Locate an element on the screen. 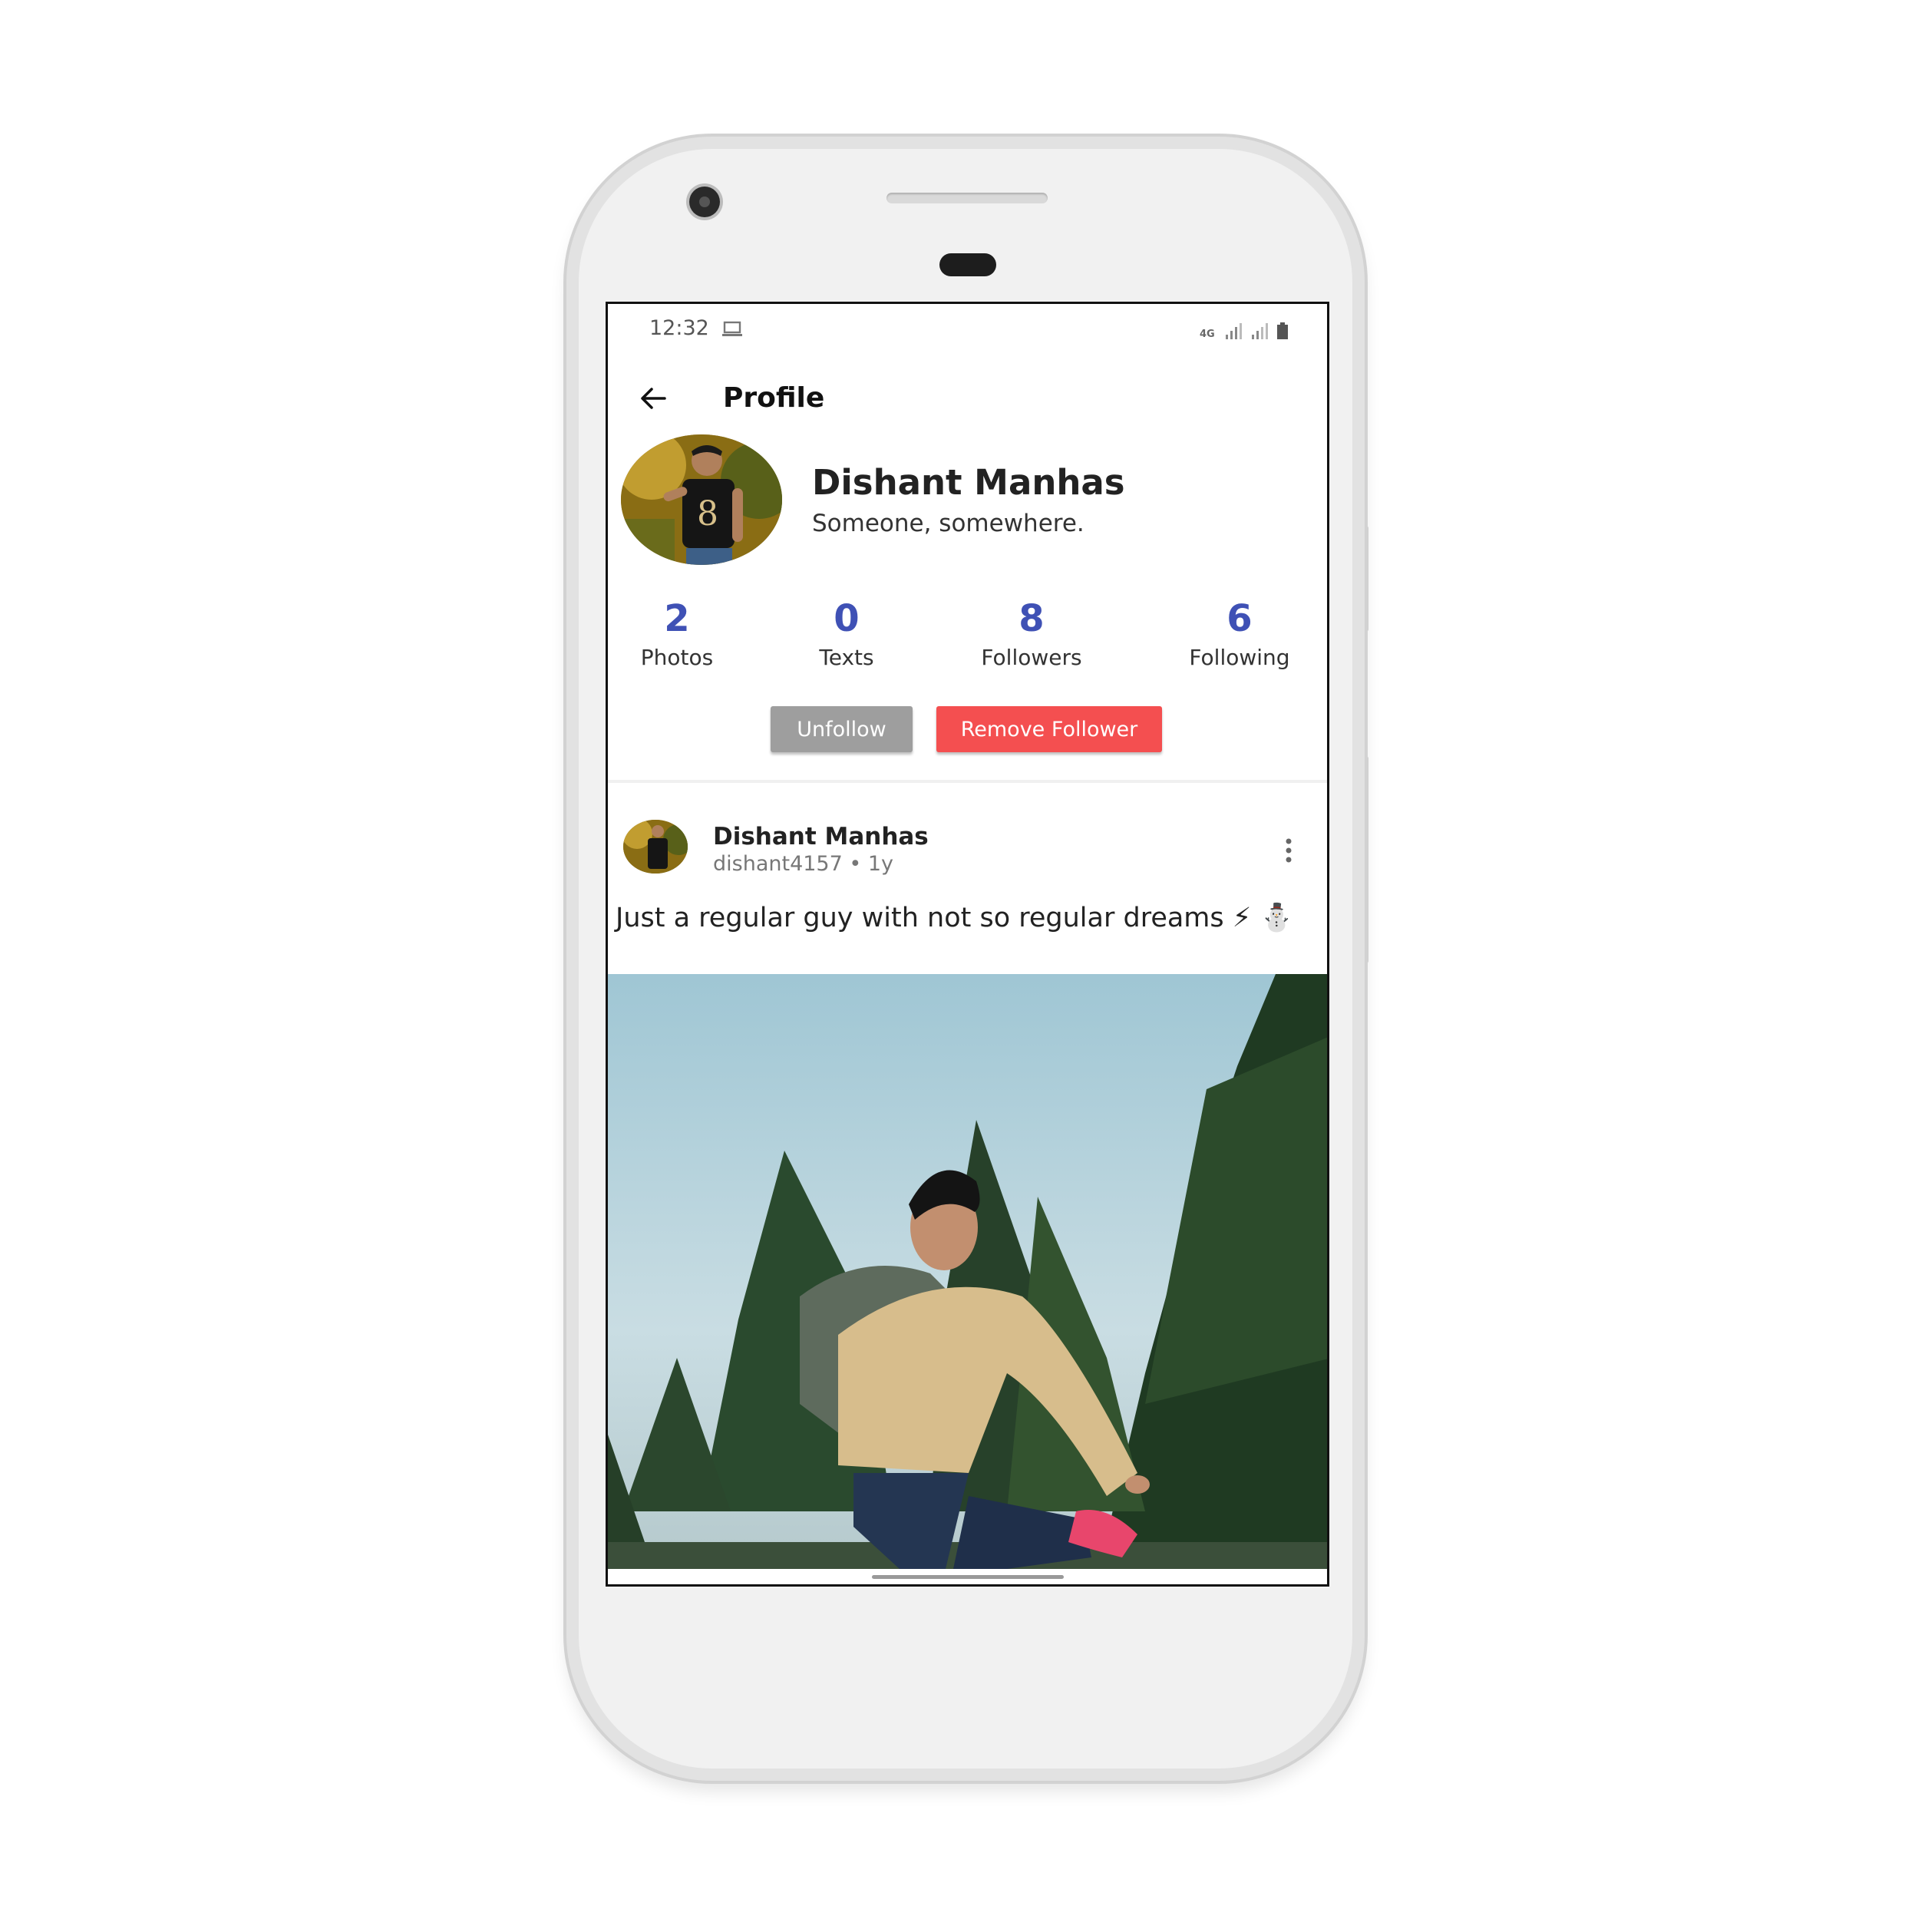 This screenshot has height=1932, width=1928. post-avatar-photo is located at coordinates (655, 847).